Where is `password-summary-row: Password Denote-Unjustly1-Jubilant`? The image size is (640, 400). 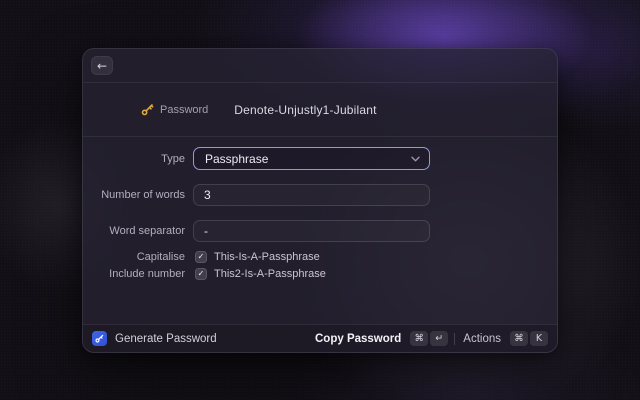
password-summary-row: Password Denote-Unjustly1-Jubilant is located at coordinates (320, 110).